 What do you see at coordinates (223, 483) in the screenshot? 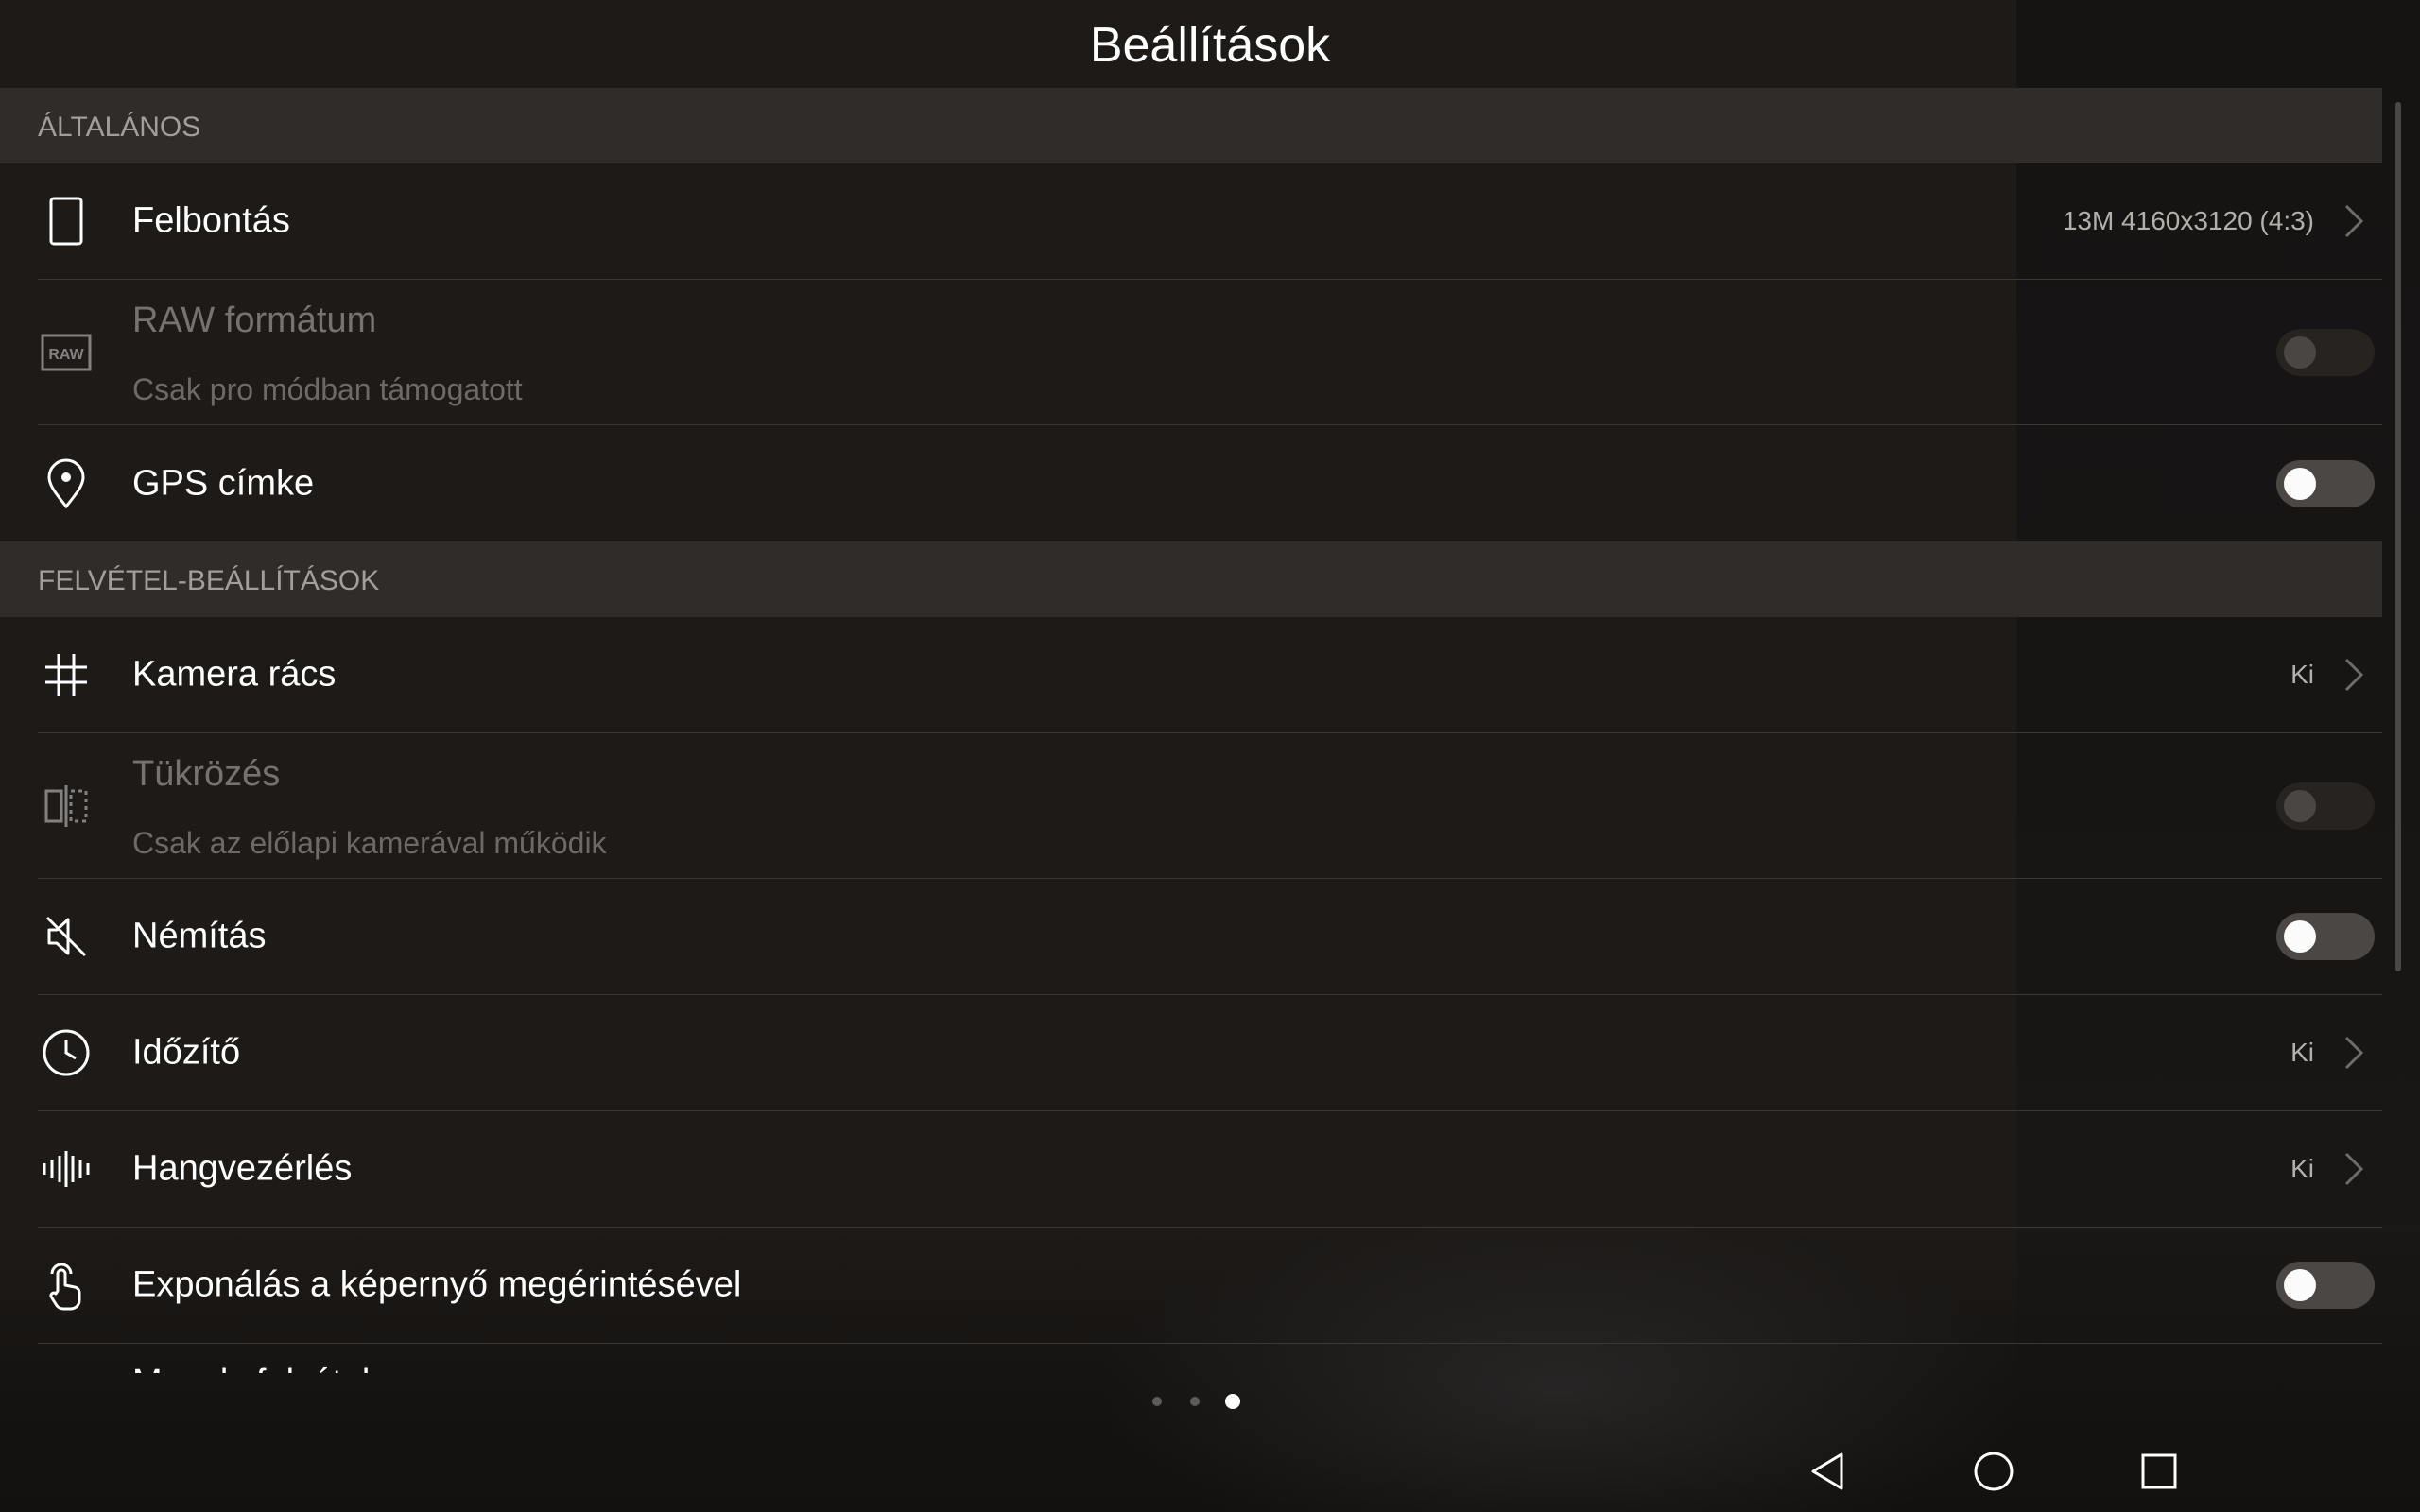
I see `setting-label: GPS címke` at bounding box center [223, 483].